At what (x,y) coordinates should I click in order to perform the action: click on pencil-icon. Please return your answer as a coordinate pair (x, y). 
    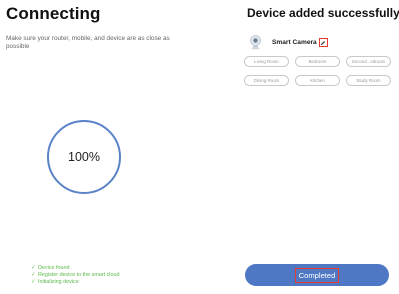
    Looking at the image, I should click on (323, 42).